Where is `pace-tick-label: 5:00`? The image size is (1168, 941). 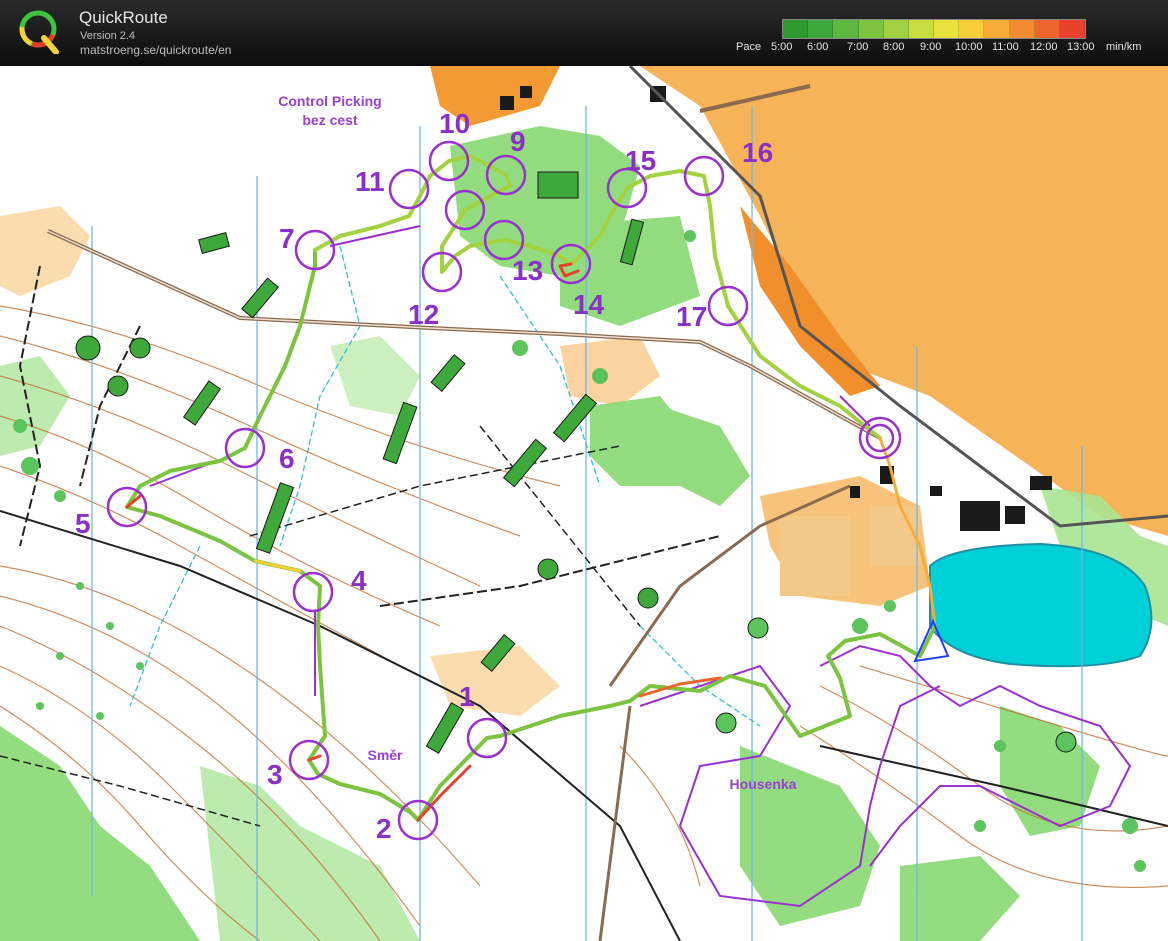
pace-tick-label: 5:00 is located at coordinates (782, 47).